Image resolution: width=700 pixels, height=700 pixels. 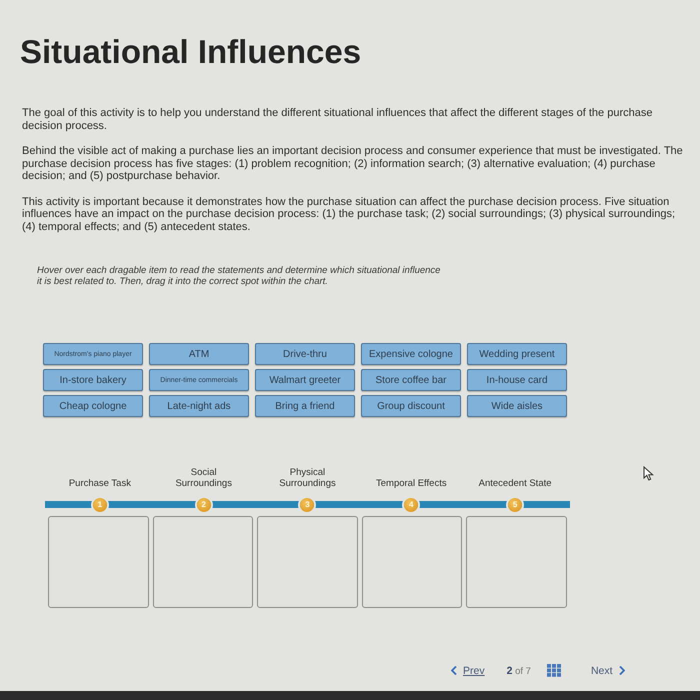 I want to click on instructions-text: Hover over each dragable item to read the statements and determine which situational influence it is best related to. Then, drag it into the correct spot within the chart., so click(x=239, y=276).